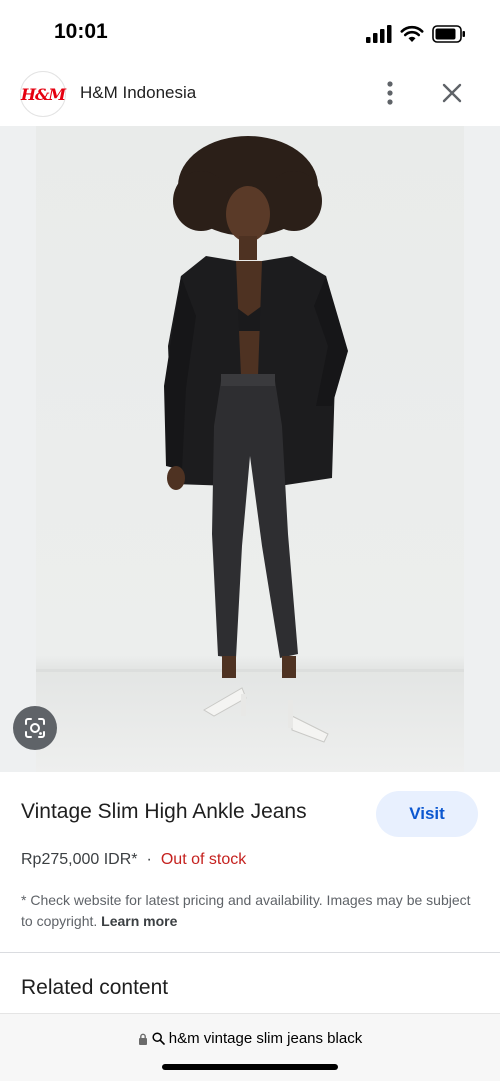  I want to click on status-icons, so click(416, 34).